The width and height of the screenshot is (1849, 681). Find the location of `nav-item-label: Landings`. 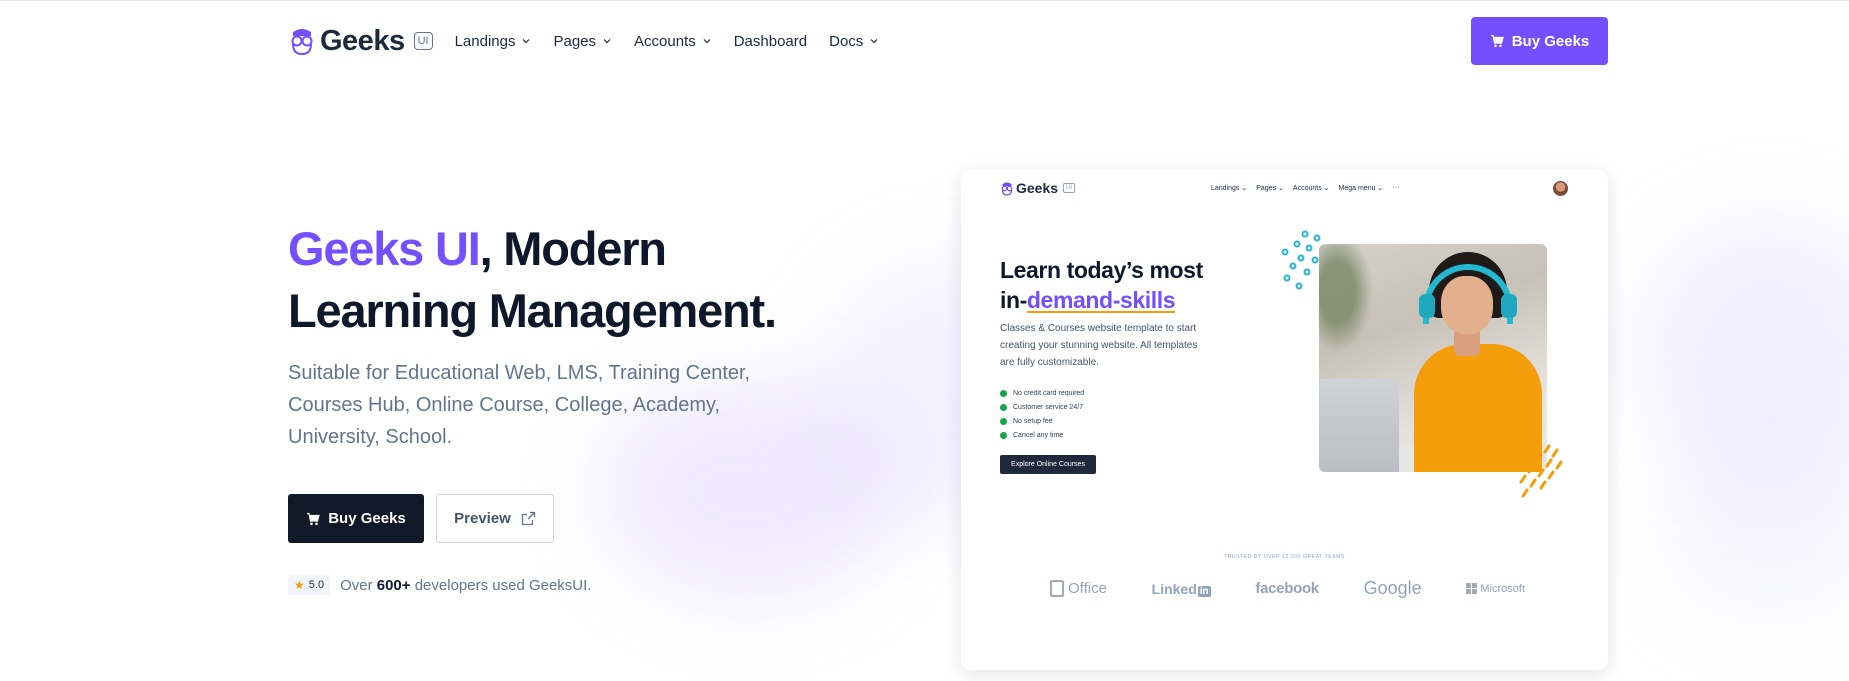

nav-item-label: Landings is located at coordinates (485, 41).